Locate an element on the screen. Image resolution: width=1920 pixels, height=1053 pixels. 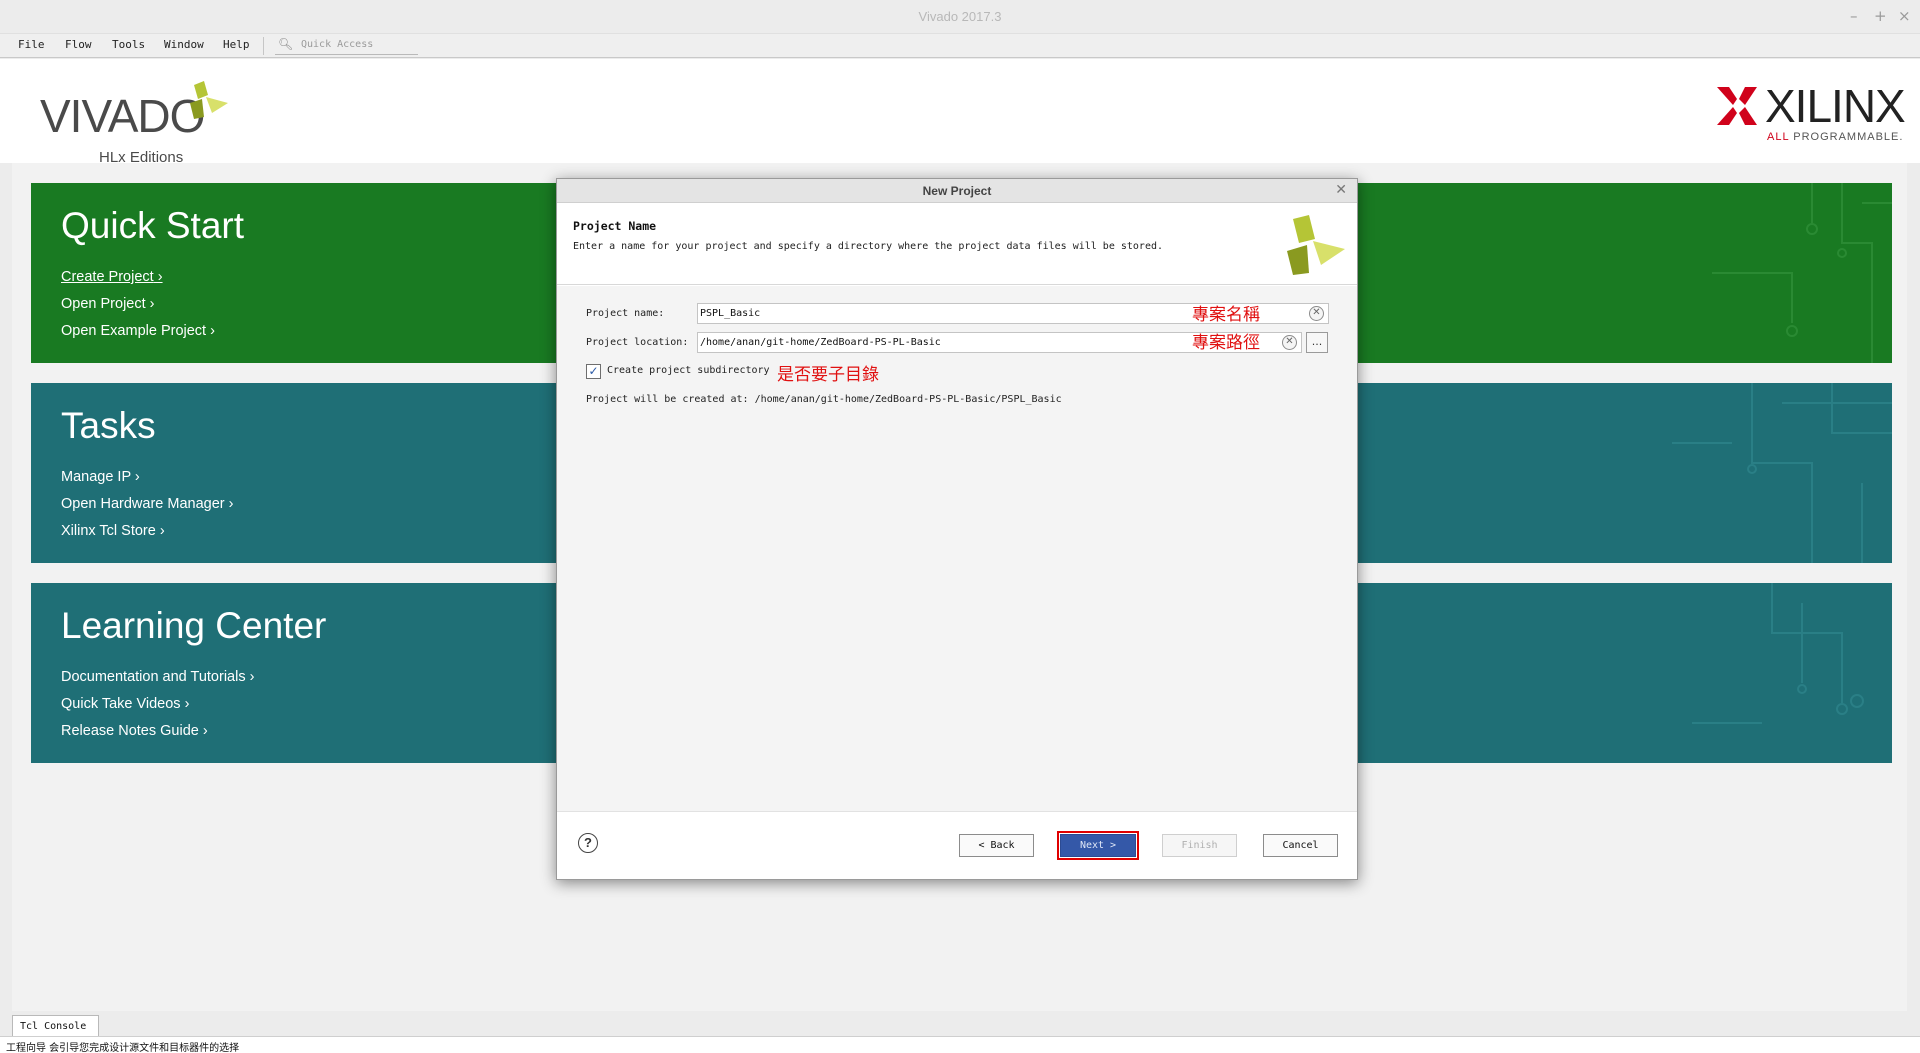
xilinx-logo-text: XILINX is located at coordinates (1835, 106).